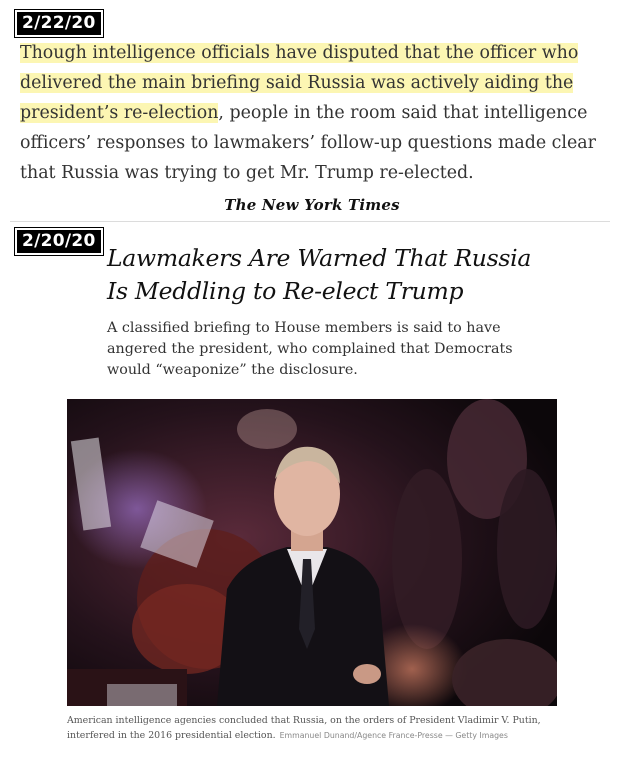  Describe the element at coordinates (319, 258) in the screenshot. I see `headline-line-1: Lawmakers Are Warned That Russia` at that location.